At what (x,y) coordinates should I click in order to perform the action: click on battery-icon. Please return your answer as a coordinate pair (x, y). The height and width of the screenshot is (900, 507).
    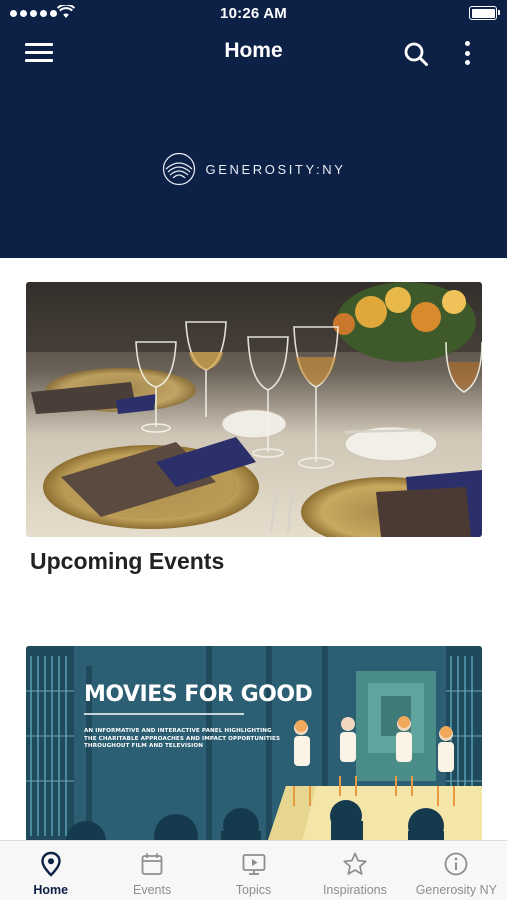
    Looking at the image, I should click on (484, 13).